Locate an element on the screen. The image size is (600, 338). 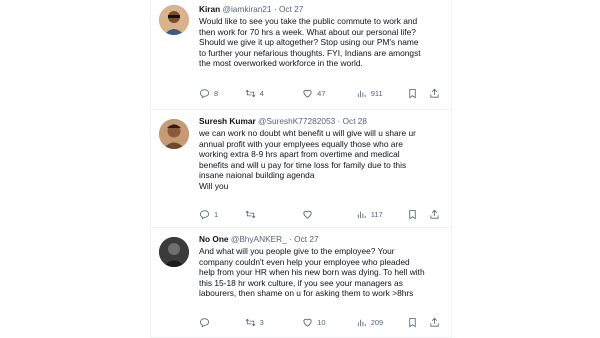
like-count: 10 is located at coordinates (321, 322).